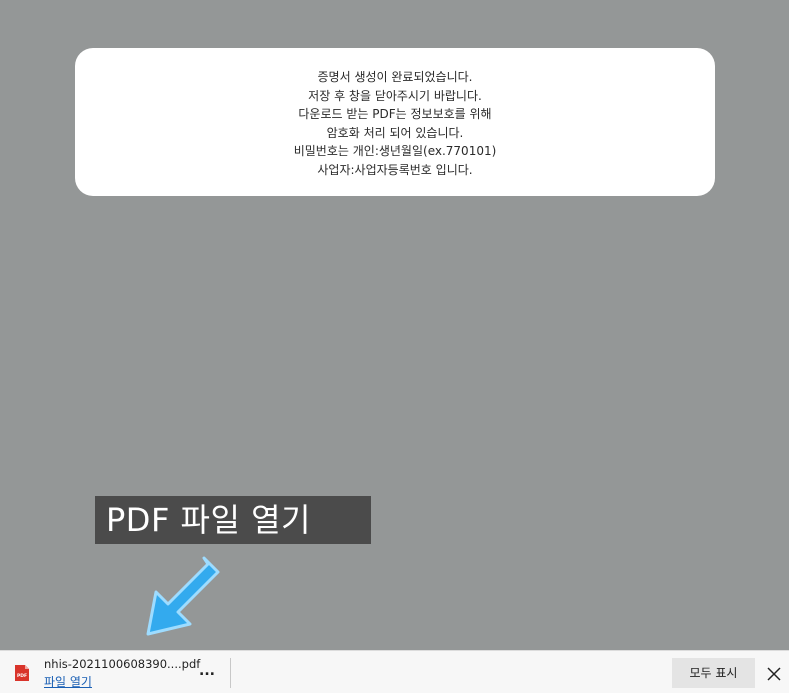  I want to click on close-icon, so click(774, 674).